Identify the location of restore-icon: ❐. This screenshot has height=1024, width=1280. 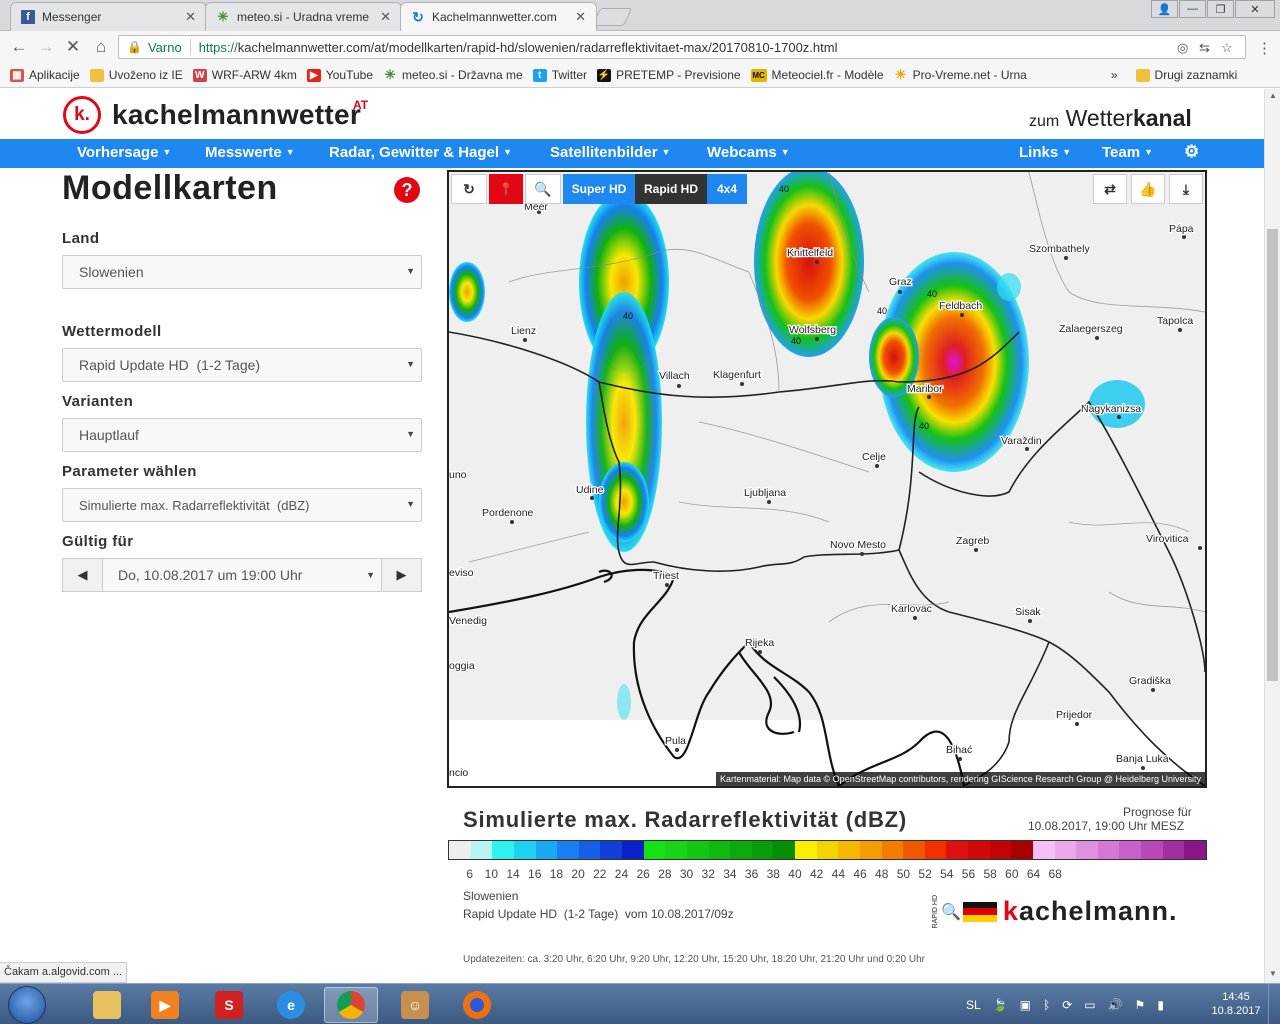
(1220, 9).